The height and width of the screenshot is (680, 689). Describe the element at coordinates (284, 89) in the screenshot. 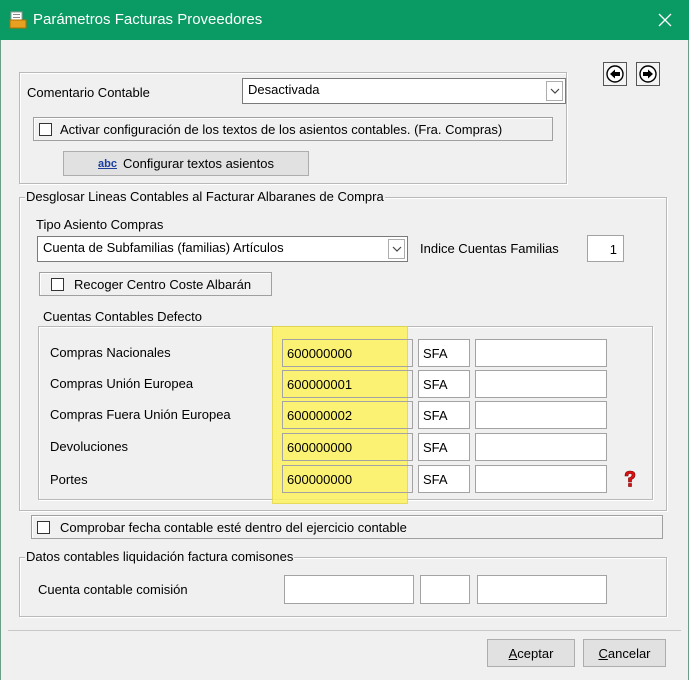

I see `comentario-value: Desactivada` at that location.